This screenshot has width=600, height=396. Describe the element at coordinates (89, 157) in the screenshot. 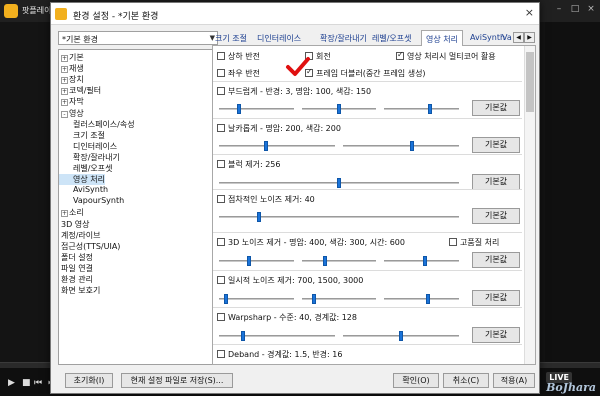

I see `tree-item: 확장/잘라내기` at that location.